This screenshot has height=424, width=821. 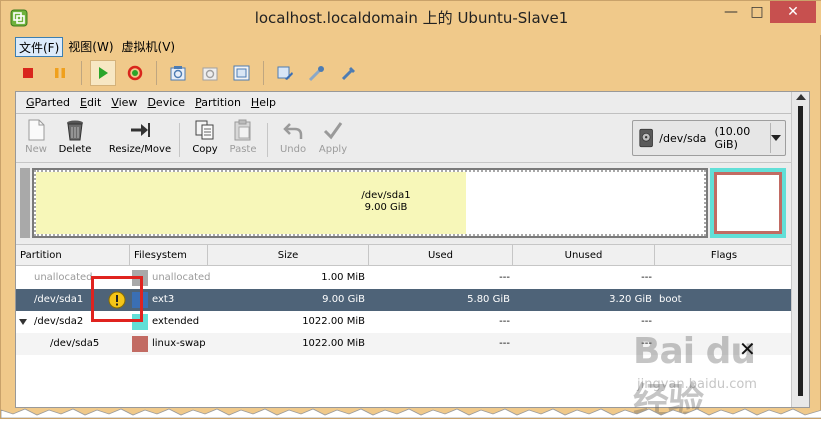 What do you see at coordinates (75, 343) in the screenshot?
I see `row-partition: /dev/sda5` at bounding box center [75, 343].